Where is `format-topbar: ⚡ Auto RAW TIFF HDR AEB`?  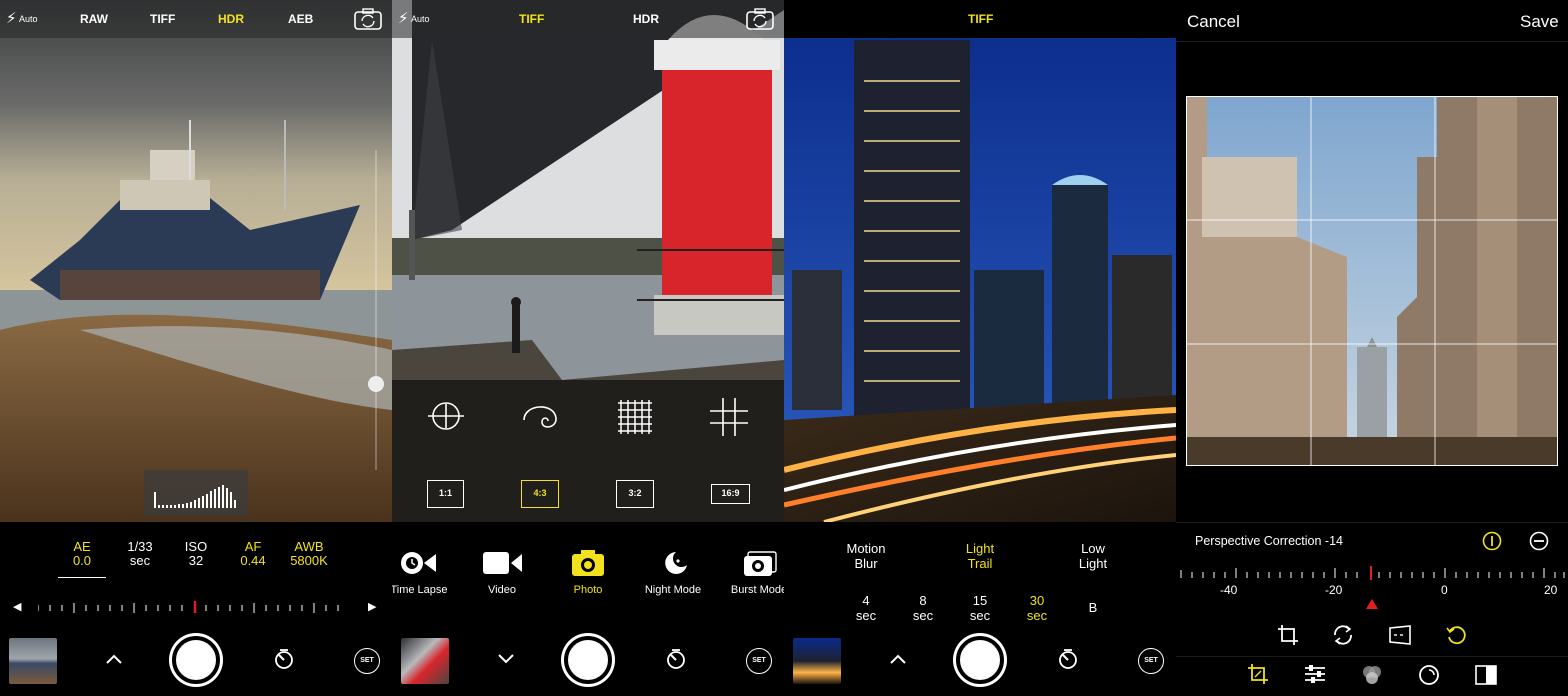
format-topbar: ⚡ Auto RAW TIFF HDR AEB is located at coordinates (196, 19).